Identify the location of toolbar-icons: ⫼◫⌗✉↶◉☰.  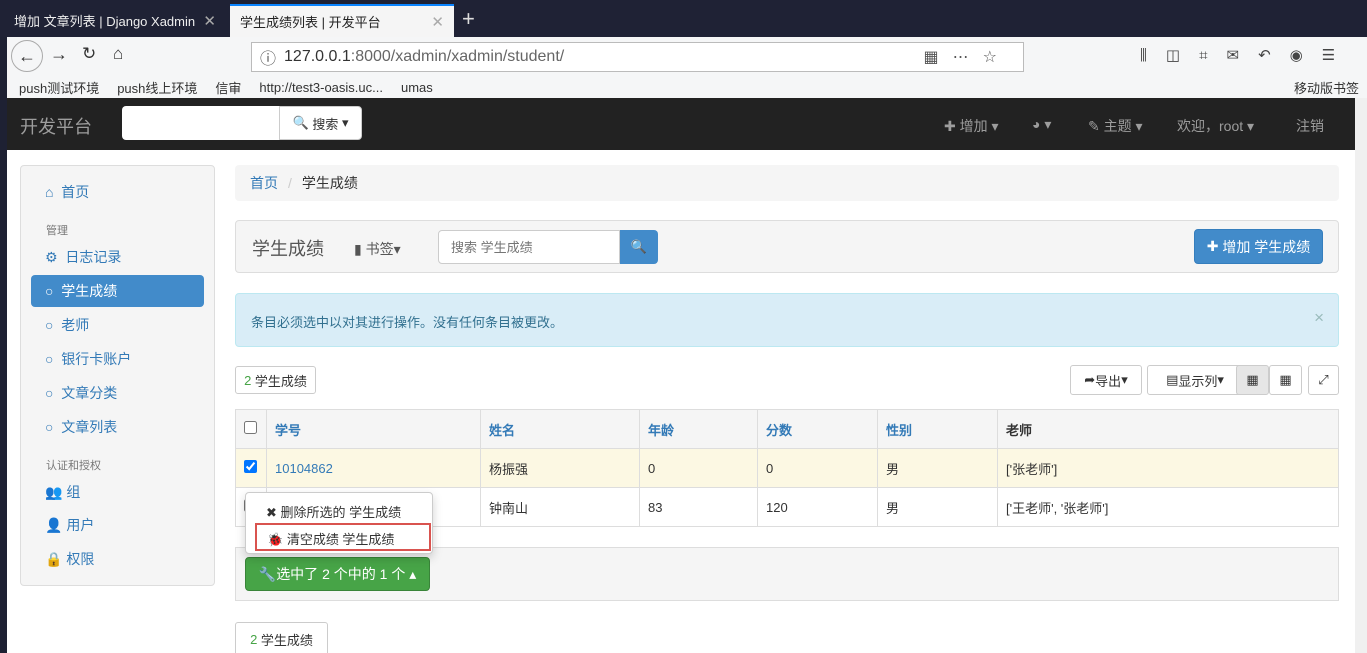
(1247, 55).